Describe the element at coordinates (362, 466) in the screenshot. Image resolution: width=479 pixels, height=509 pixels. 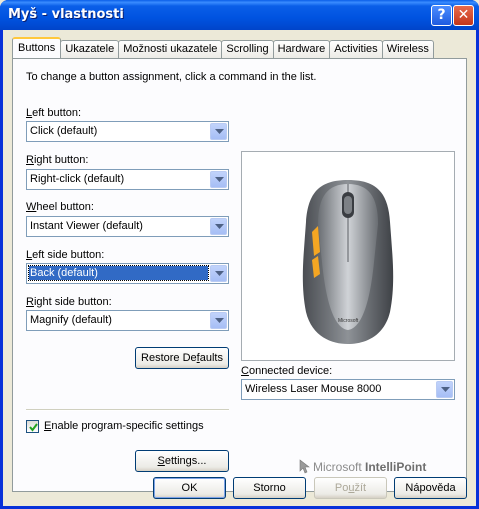
I see `intellipoint-logo: Microsoft IntelliPoint` at that location.